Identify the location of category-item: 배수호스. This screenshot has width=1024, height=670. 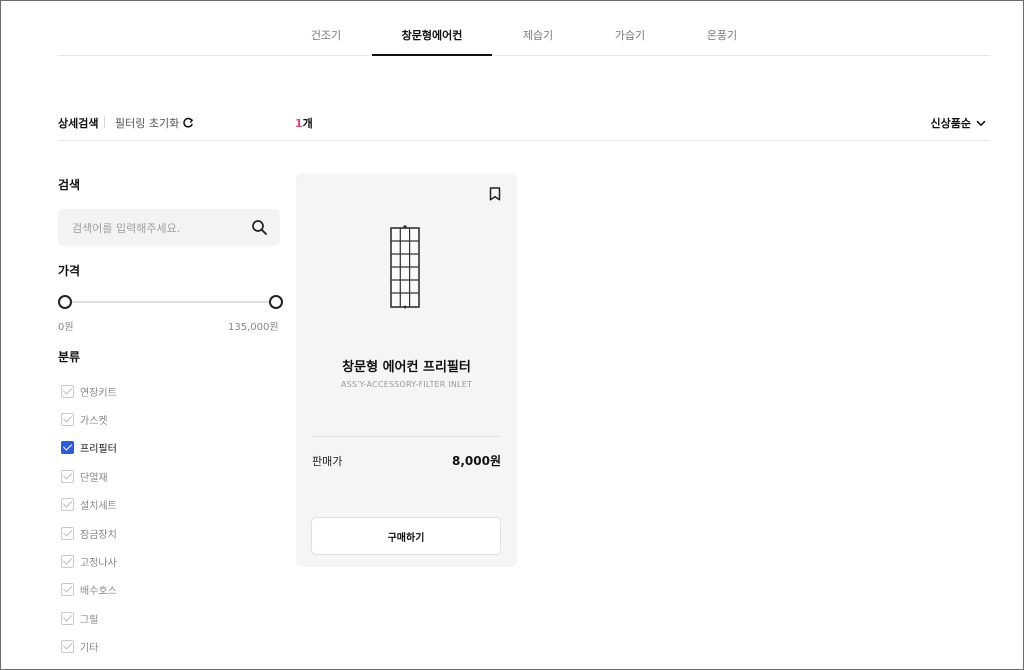
(89, 590).